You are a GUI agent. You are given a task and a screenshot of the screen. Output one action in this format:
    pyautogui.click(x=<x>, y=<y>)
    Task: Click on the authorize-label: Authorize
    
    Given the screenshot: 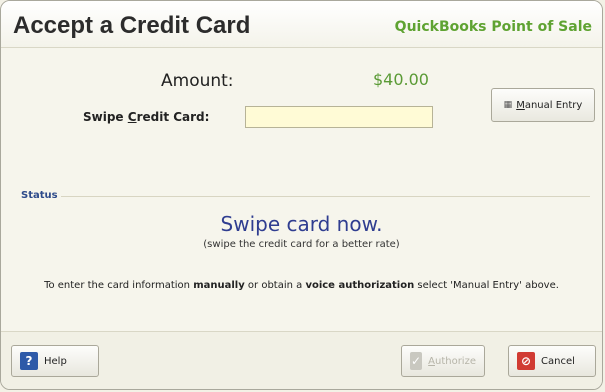 What is the action you would take?
    pyautogui.click(x=452, y=361)
    